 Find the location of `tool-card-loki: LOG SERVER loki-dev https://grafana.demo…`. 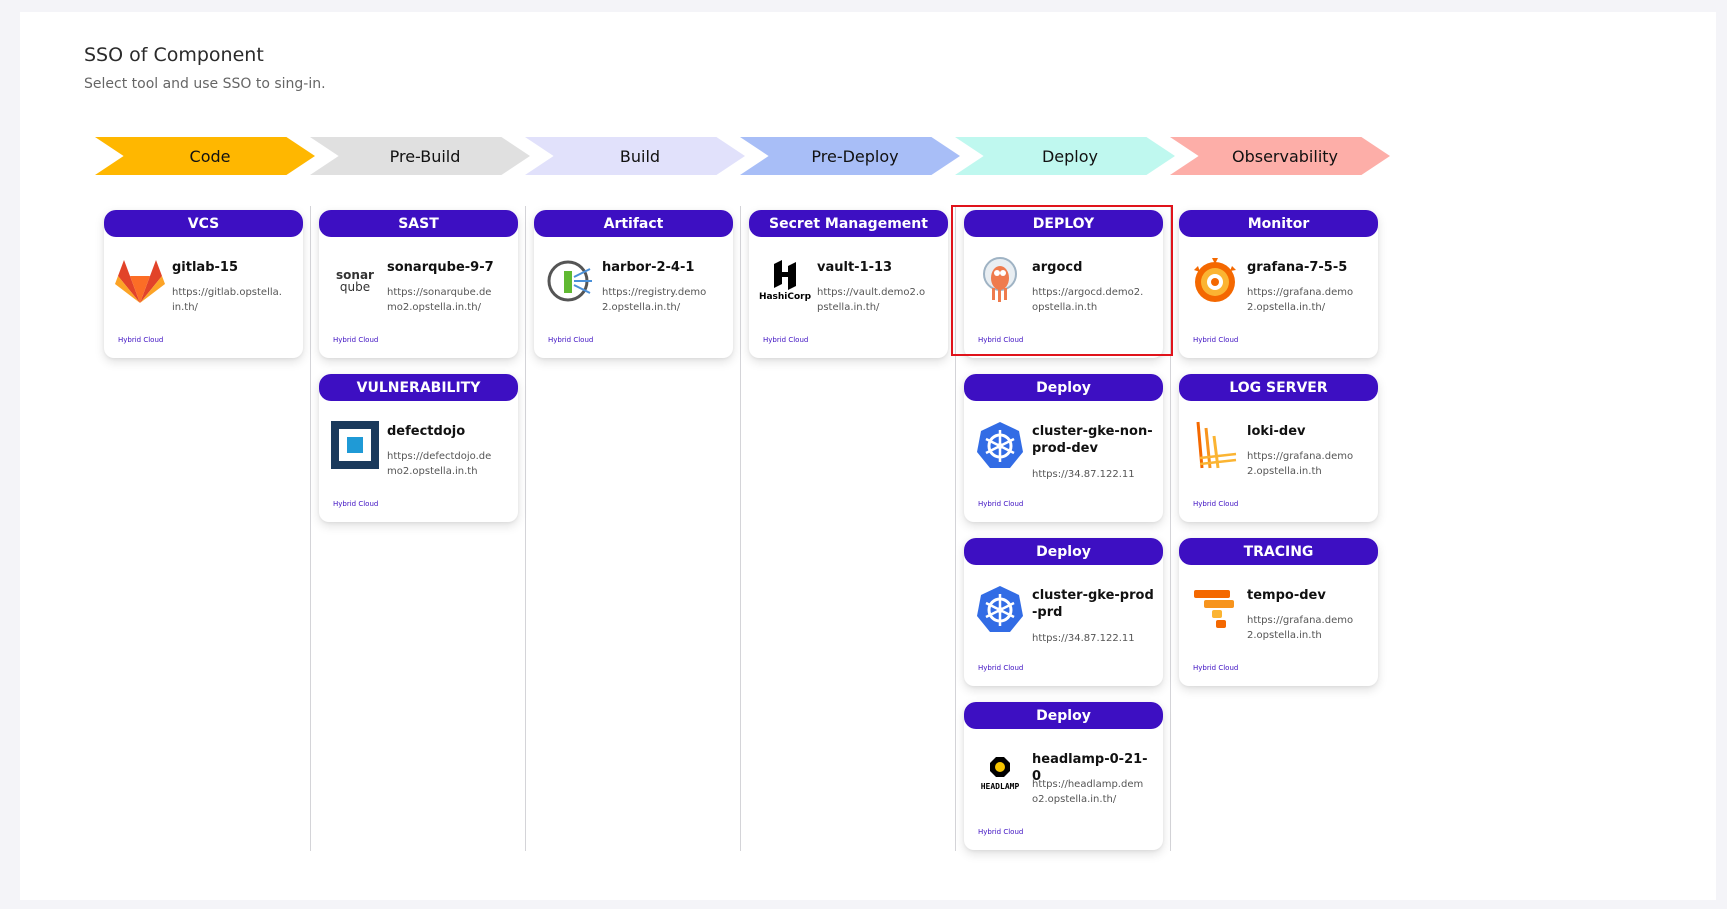

tool-card-loki: LOG SERVER loki-dev https://grafana.demo… is located at coordinates (1278, 448).